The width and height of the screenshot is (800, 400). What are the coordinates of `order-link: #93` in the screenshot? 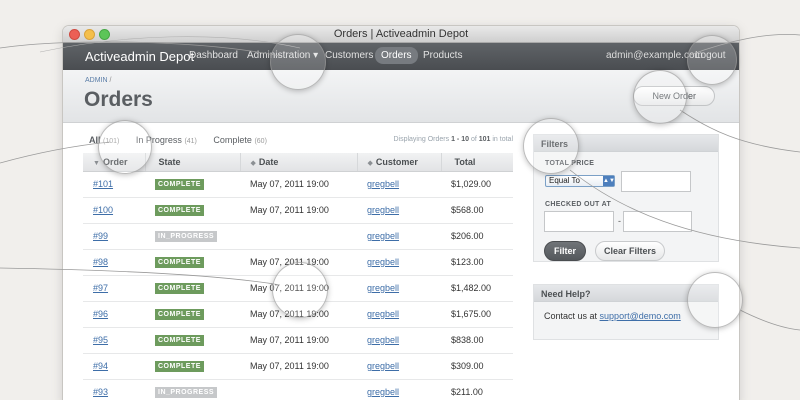 It's located at (100, 392).